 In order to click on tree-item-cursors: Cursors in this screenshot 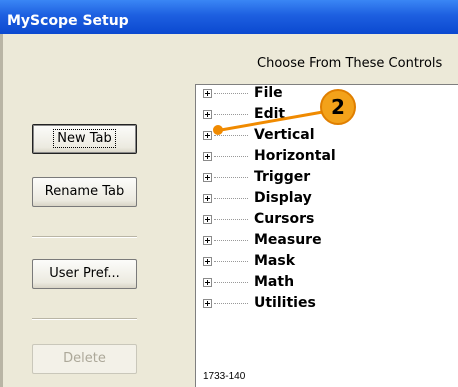, I will do `click(258, 219)`.